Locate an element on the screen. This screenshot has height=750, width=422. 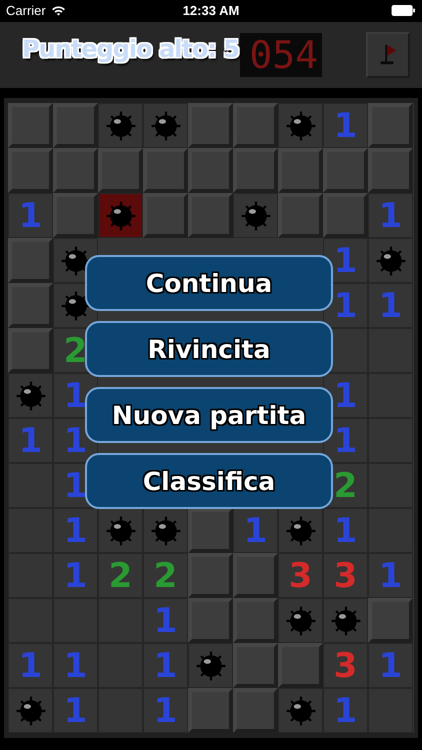
menu-button: Classifica is located at coordinates (209, 481).